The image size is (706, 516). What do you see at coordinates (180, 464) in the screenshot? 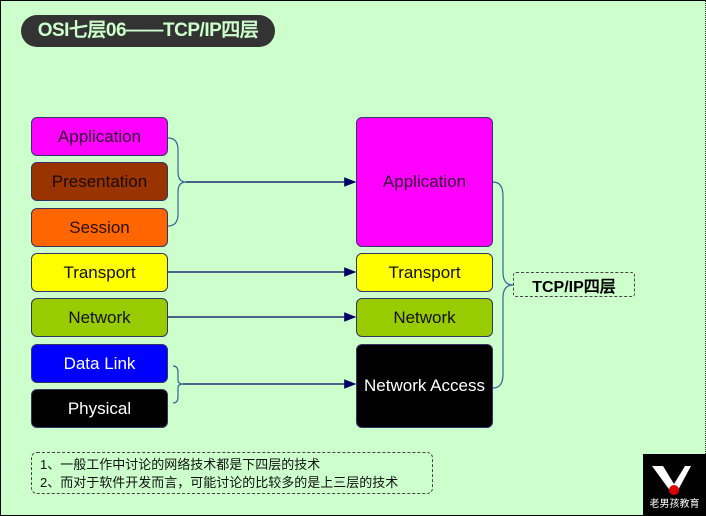
I see `note-line: 1、一般工作中讨论的网络技术都是下四层的技术` at bounding box center [180, 464].